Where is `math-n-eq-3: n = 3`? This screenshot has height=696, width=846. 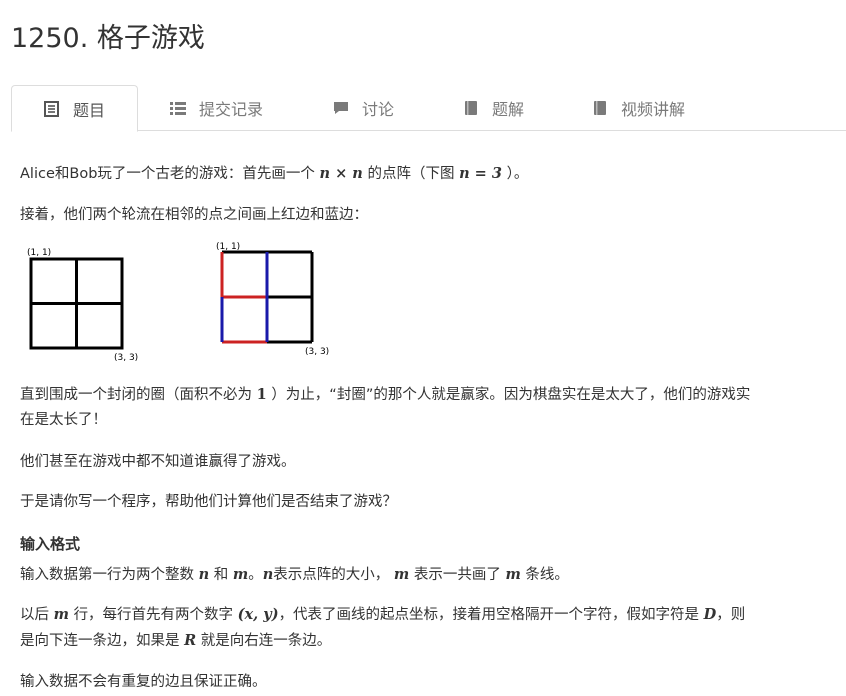 math-n-eq-3: n = 3 is located at coordinates (480, 173).